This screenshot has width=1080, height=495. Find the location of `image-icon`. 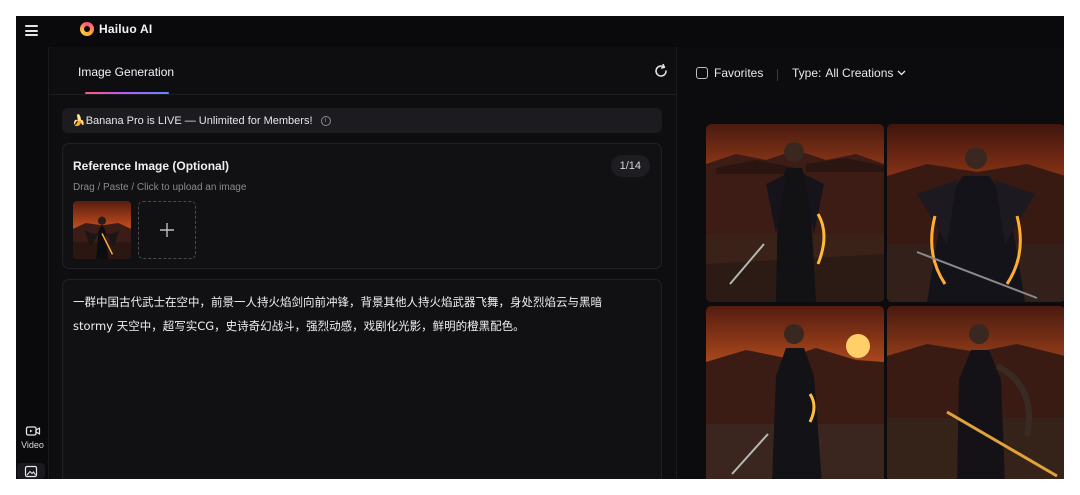

image-icon is located at coordinates (31, 471).